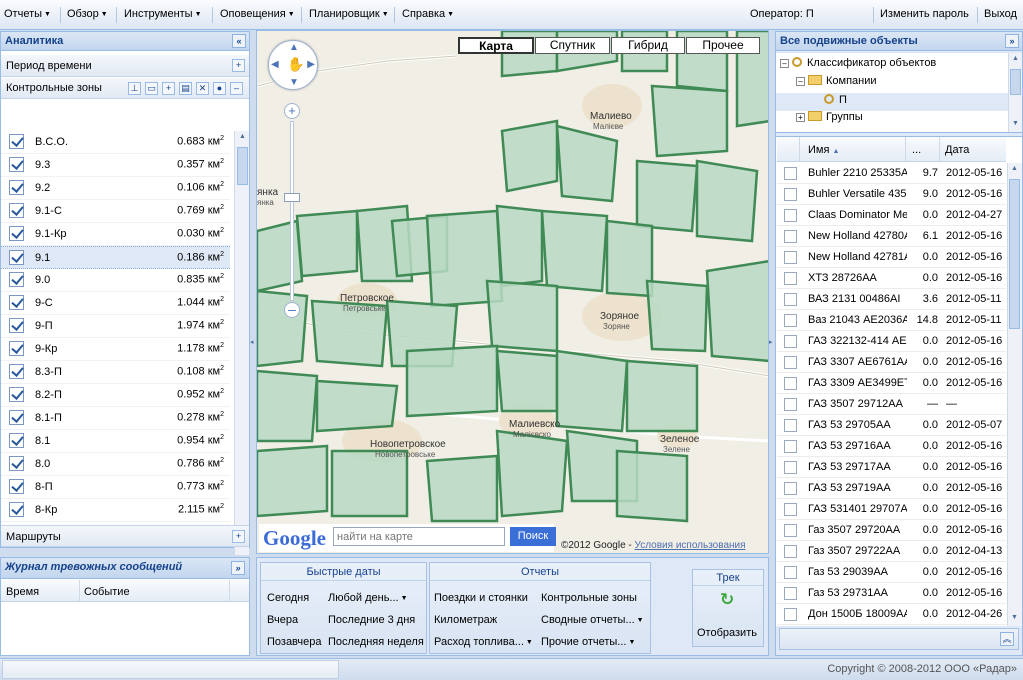  I want to click on expand-period-icon: +, so click(238, 65).